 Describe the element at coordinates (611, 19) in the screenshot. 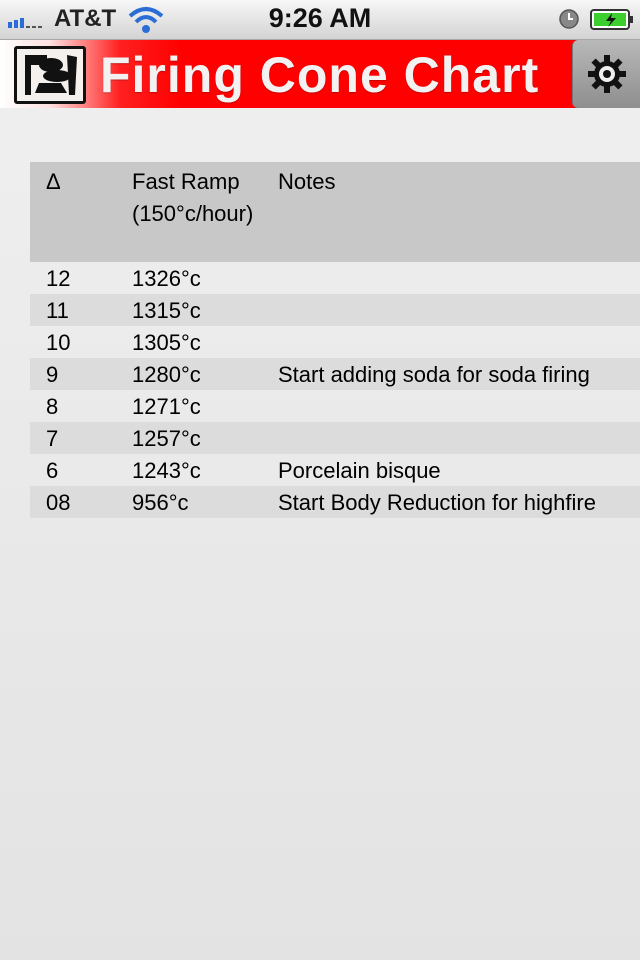

I see `battery-icon` at that location.